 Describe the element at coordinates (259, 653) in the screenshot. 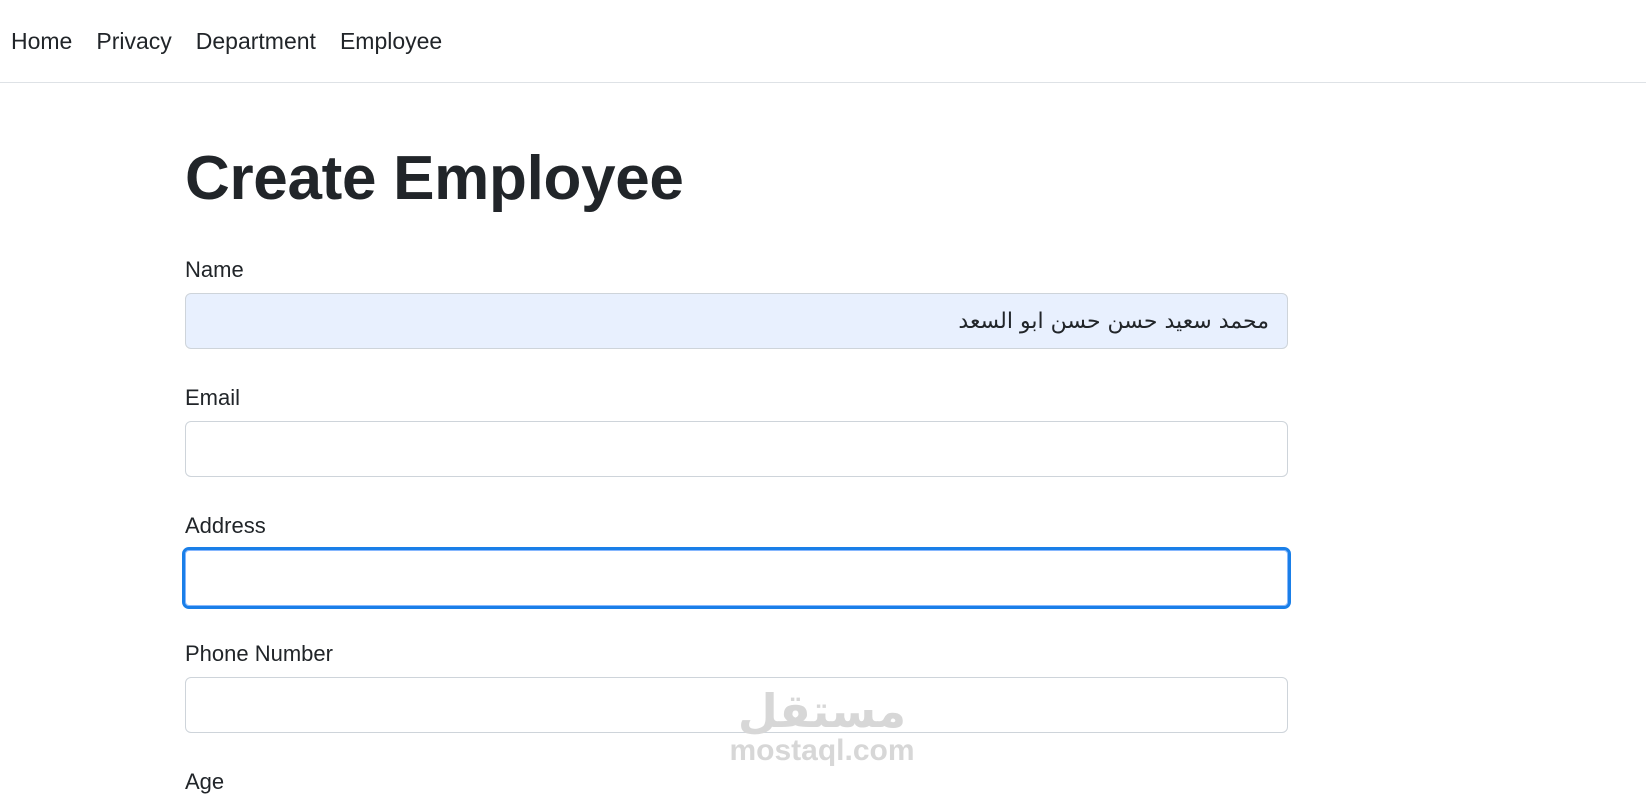

I see `phone-label: Phone Number` at that location.